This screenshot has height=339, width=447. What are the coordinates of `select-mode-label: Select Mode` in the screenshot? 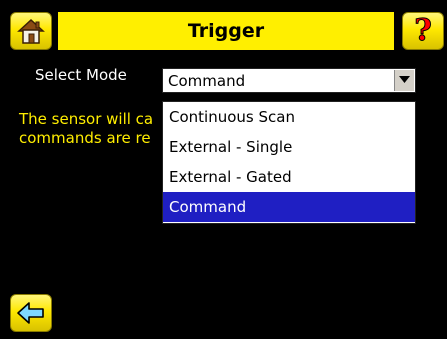 It's located at (81, 75).